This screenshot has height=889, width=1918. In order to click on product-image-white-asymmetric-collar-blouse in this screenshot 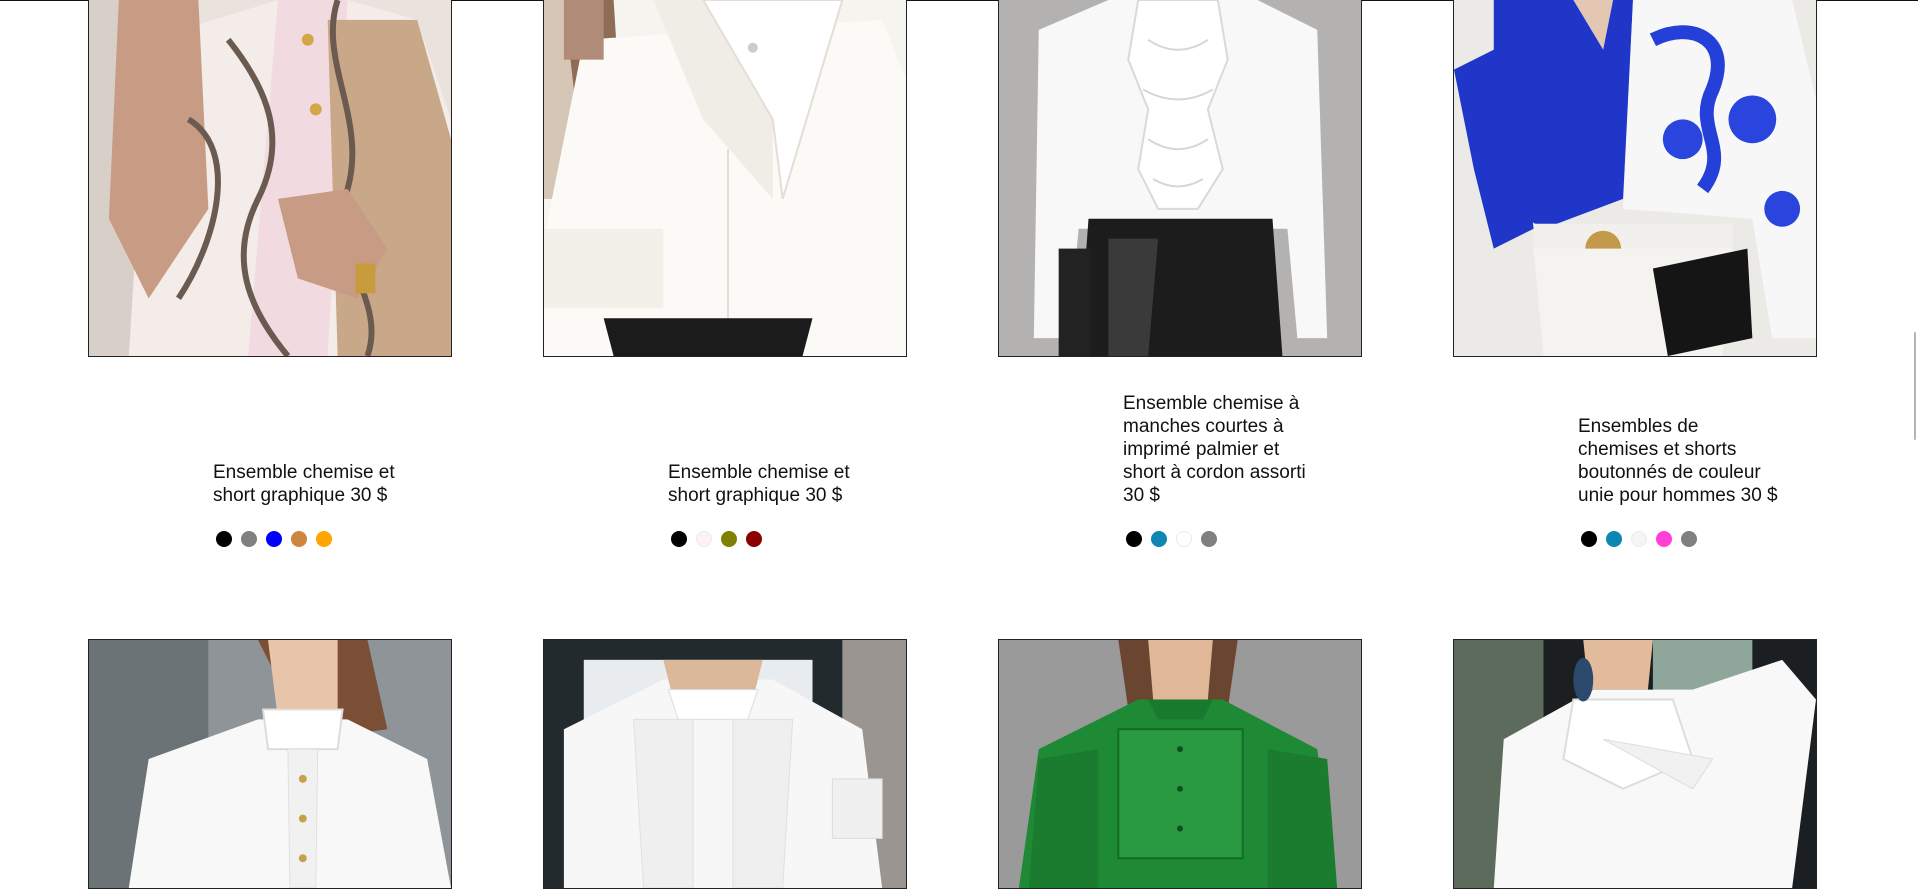, I will do `click(725, 178)`.